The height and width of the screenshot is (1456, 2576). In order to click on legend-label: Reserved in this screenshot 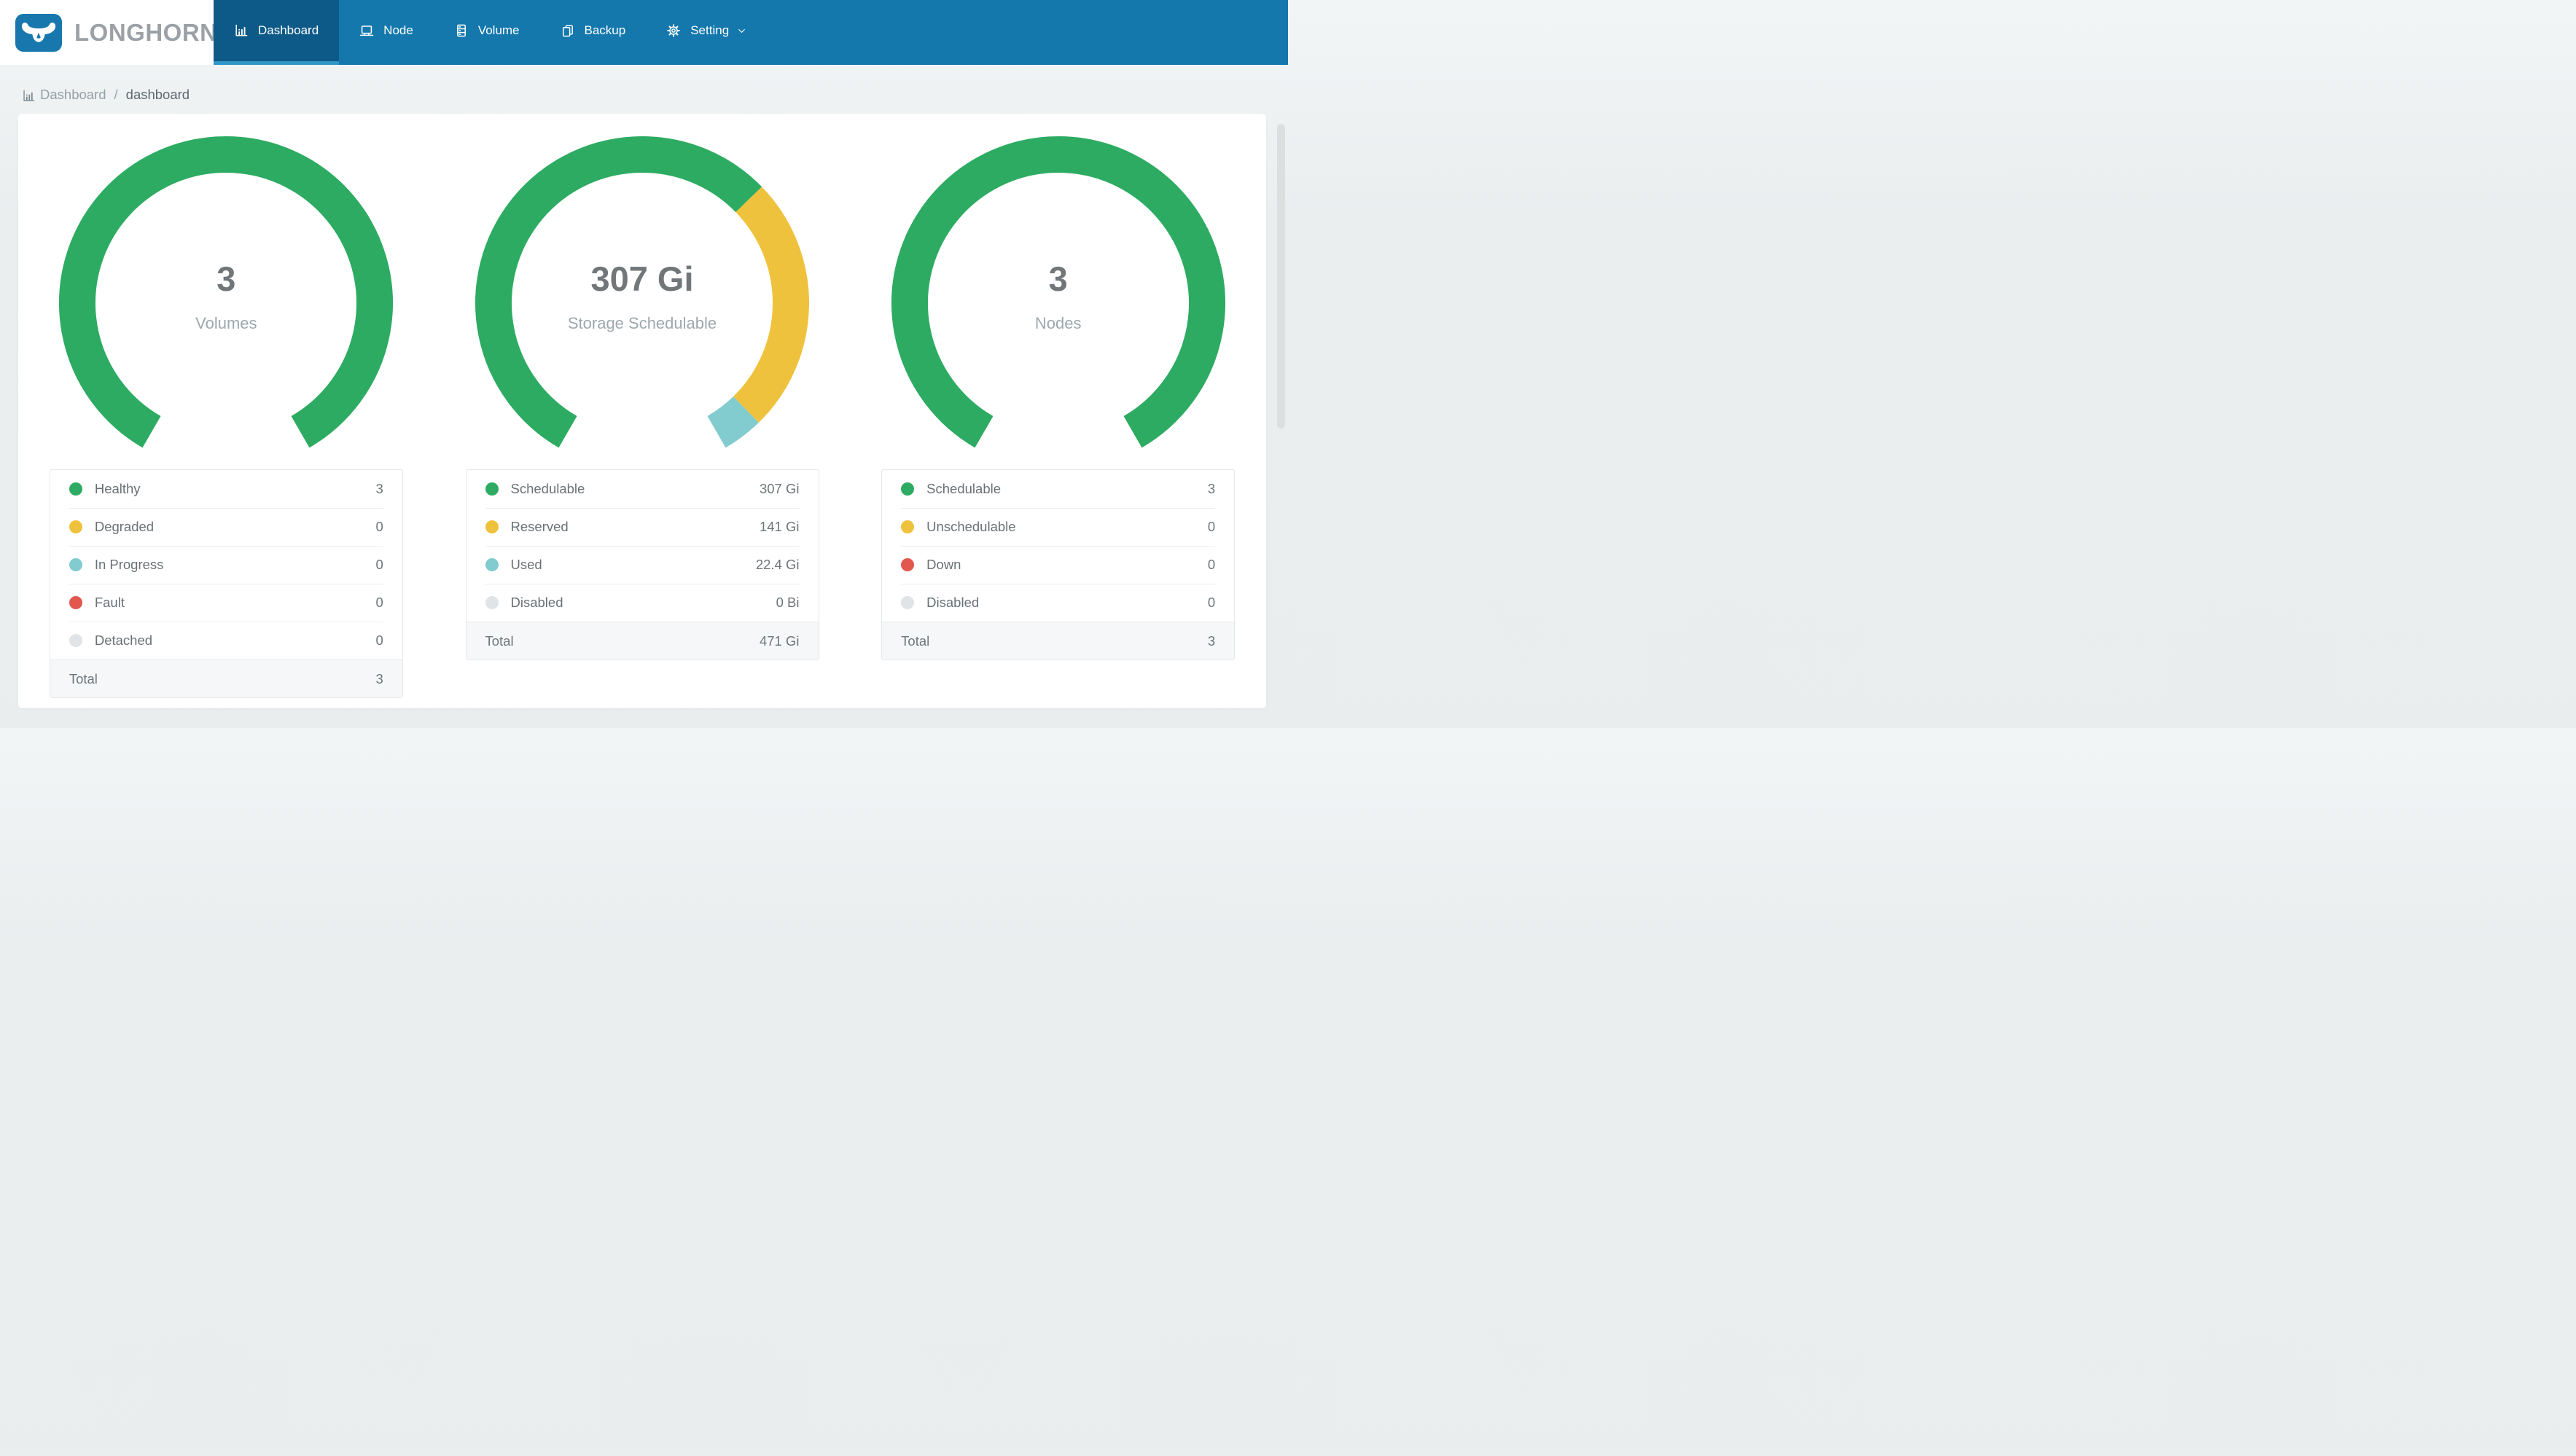, I will do `click(539, 526)`.